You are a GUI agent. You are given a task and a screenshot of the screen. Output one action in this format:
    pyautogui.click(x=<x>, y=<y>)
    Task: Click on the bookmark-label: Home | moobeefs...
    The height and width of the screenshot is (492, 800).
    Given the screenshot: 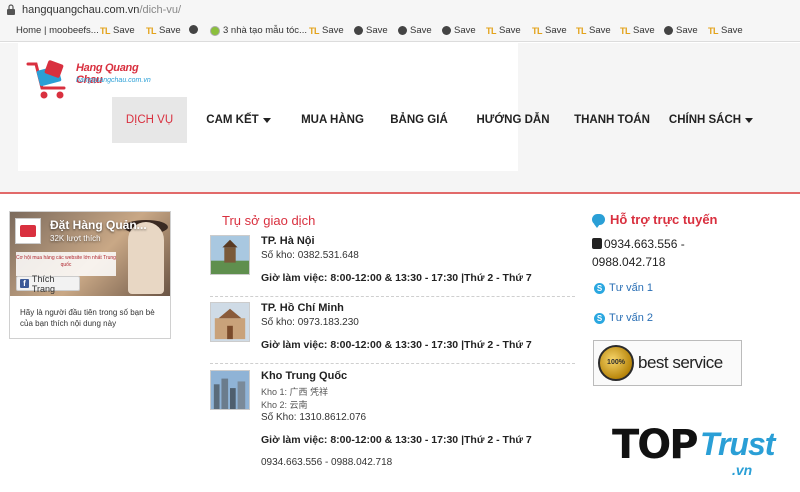 What is the action you would take?
    pyautogui.click(x=57, y=30)
    